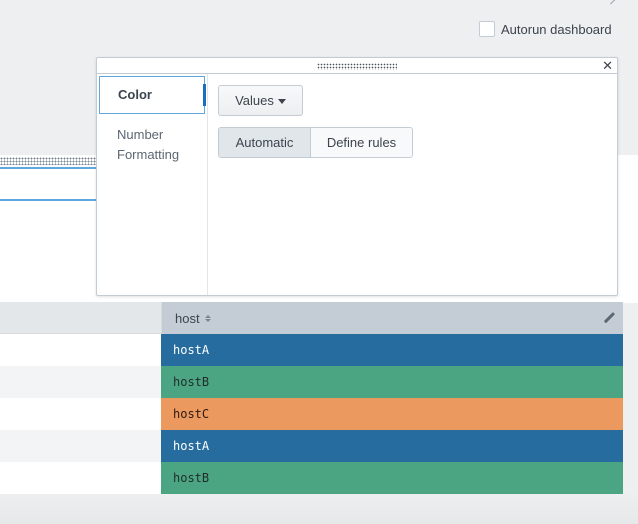  I want to click on background-drag-handle, so click(48, 161).